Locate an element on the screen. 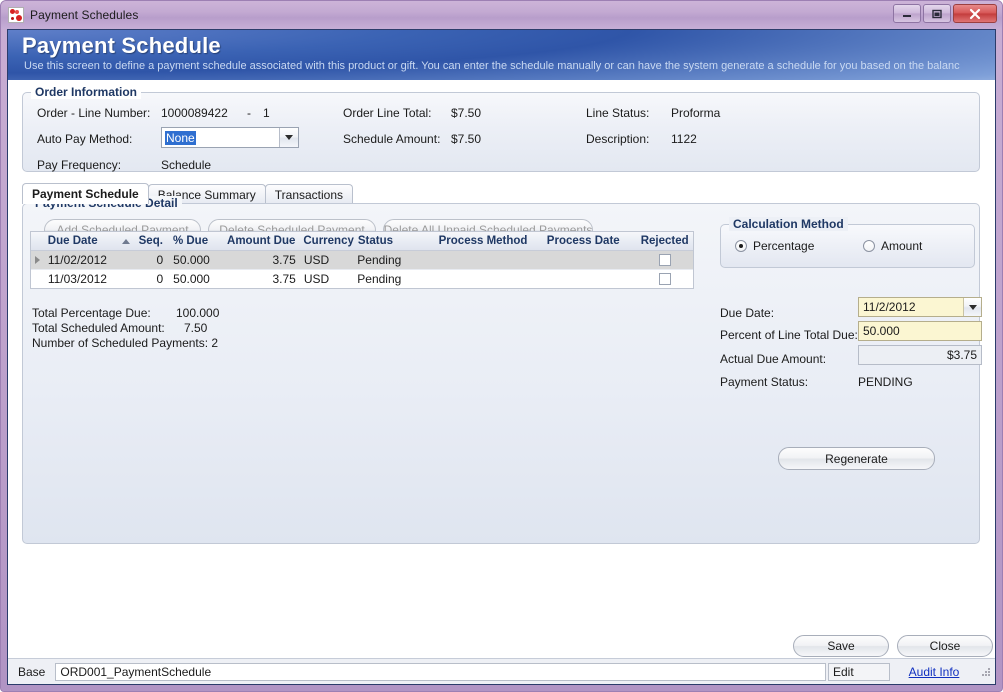 The height and width of the screenshot is (692, 1003). due-date-input: 11/2/2012 is located at coordinates (920, 307).